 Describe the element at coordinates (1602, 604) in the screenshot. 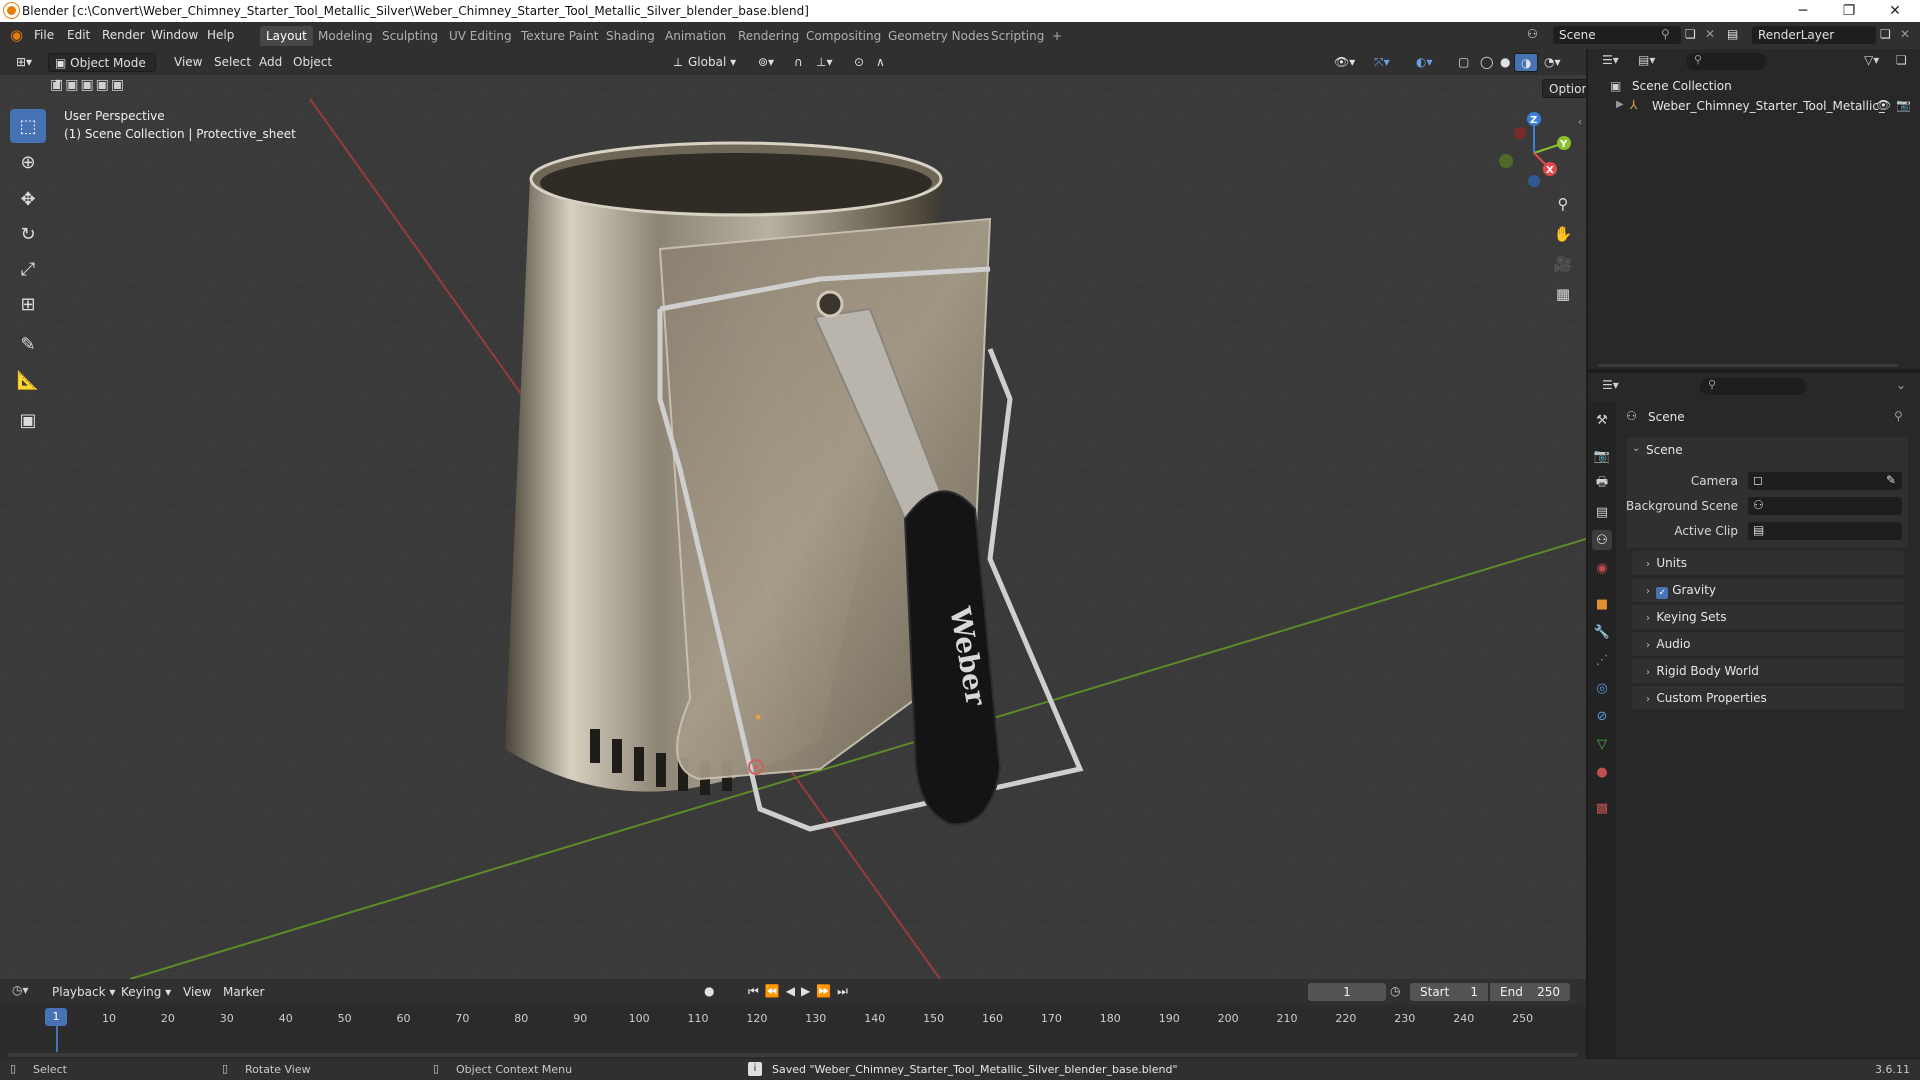

I see `object-tab-icon: ■` at that location.